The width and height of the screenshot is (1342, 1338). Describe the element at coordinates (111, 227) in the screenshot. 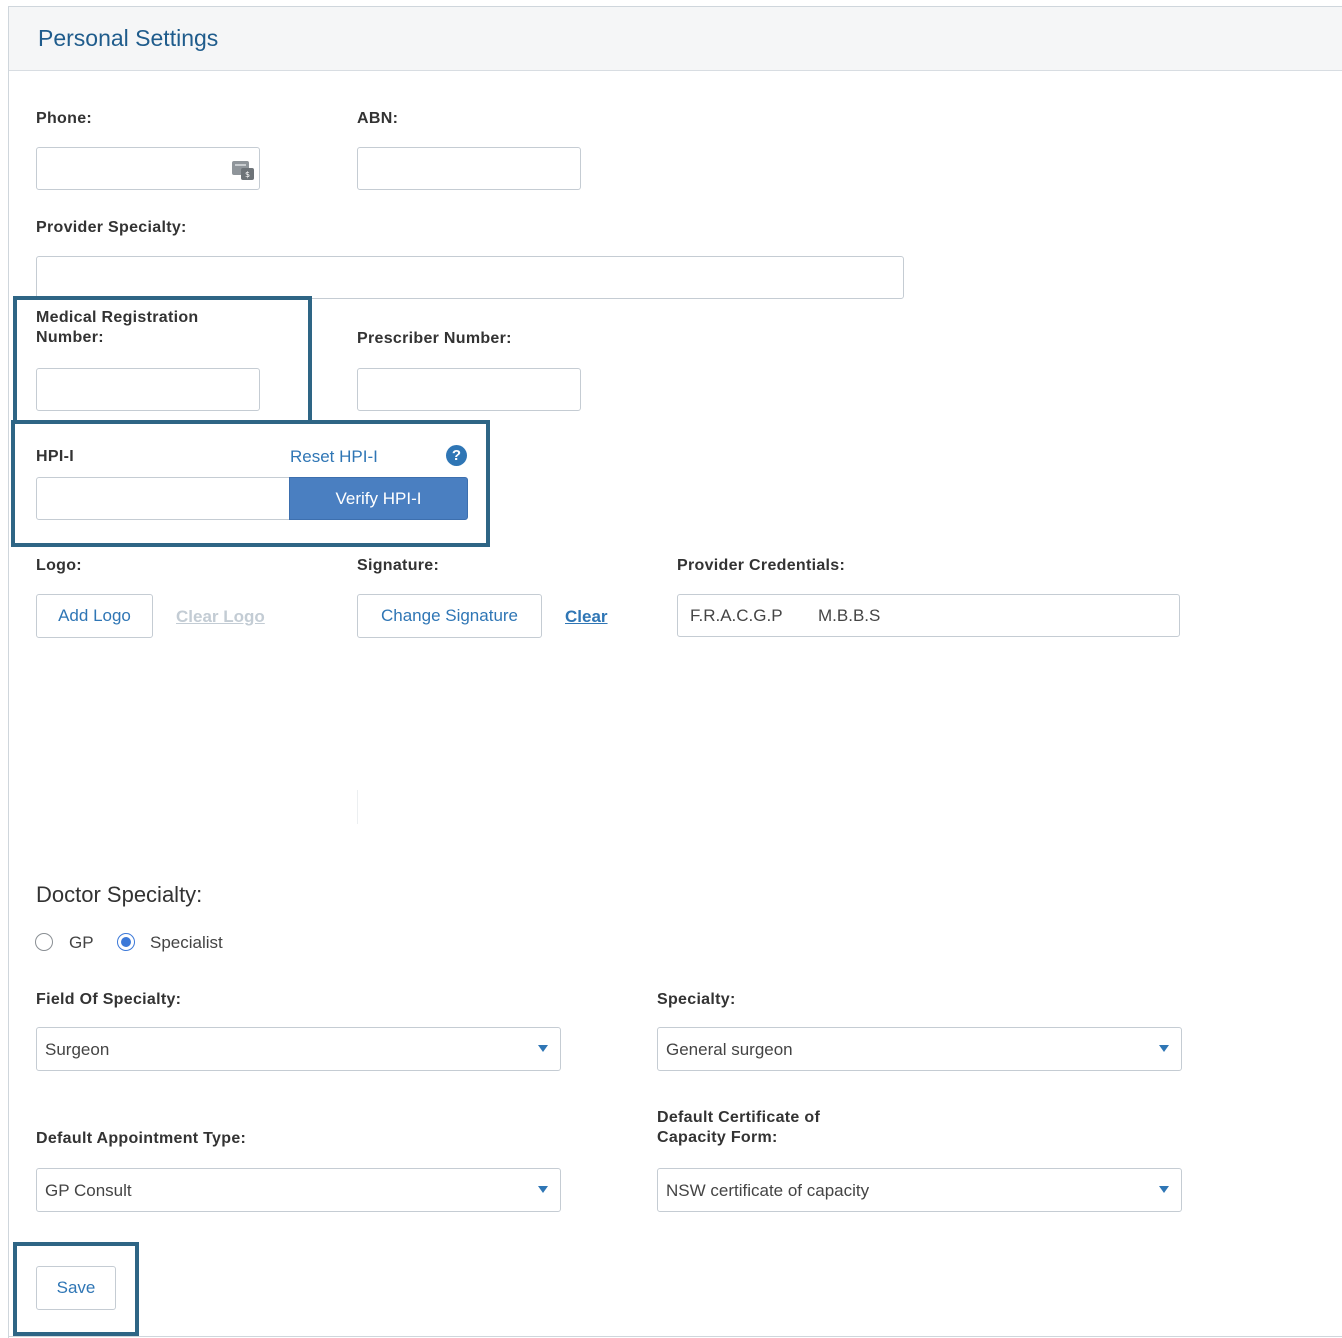

I see `provider-specialty-label: Provider Specialty:` at that location.